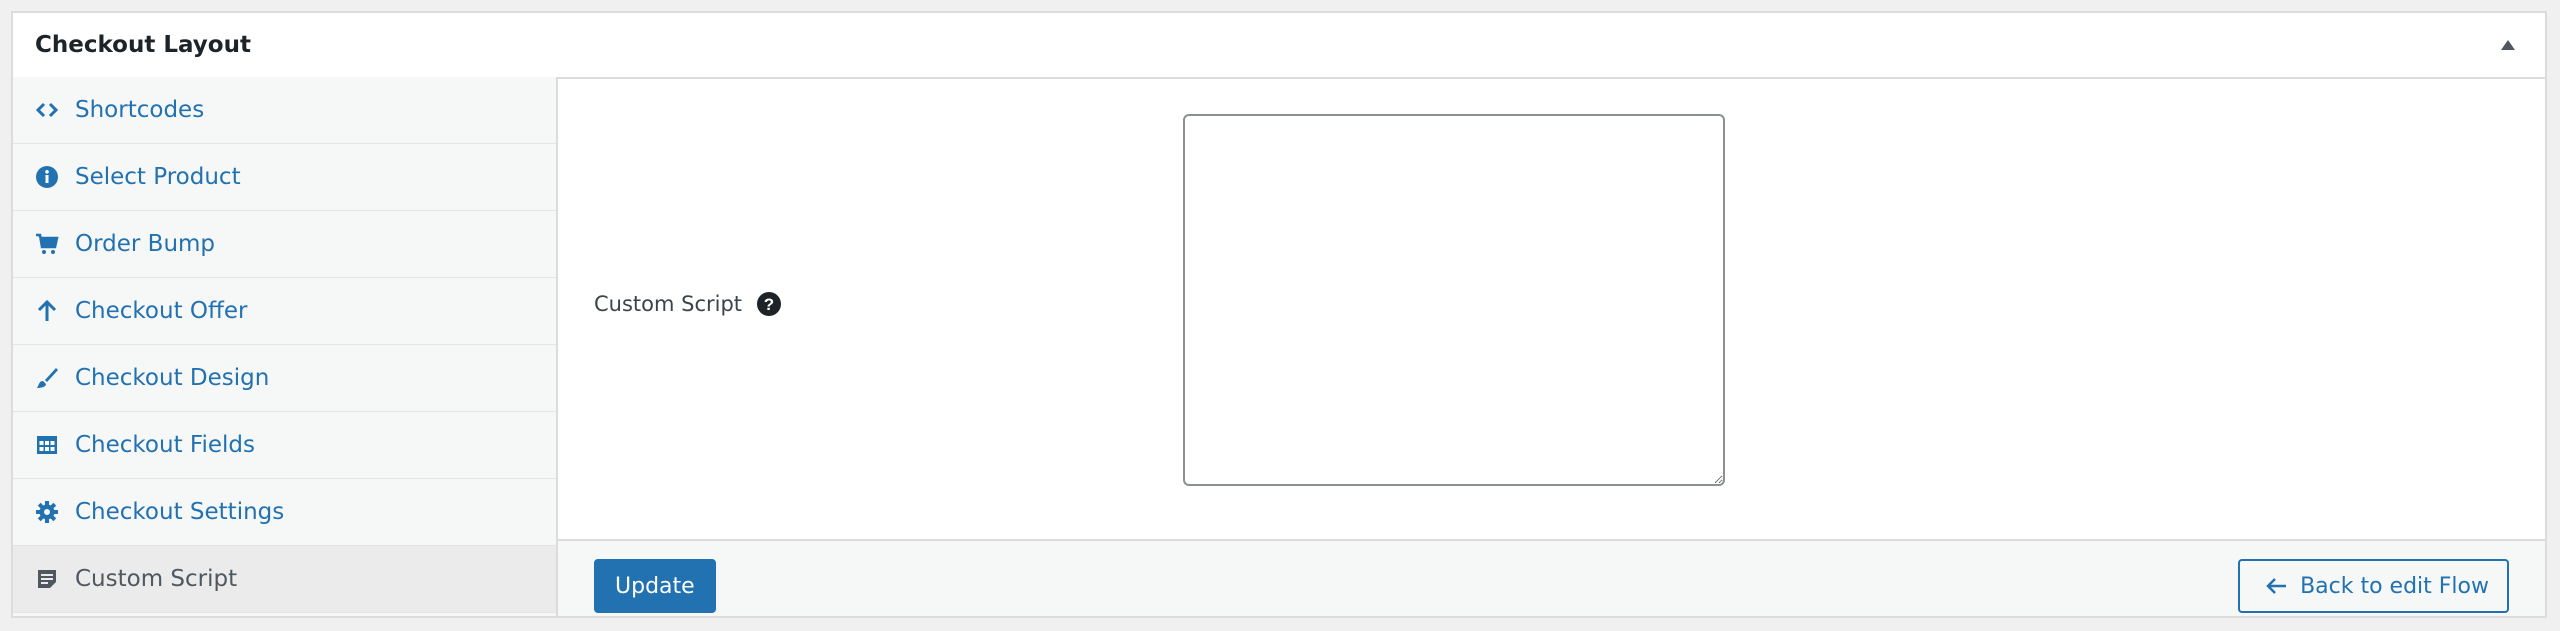 This screenshot has width=2560, height=631. I want to click on arrow-up-icon, so click(47, 311).